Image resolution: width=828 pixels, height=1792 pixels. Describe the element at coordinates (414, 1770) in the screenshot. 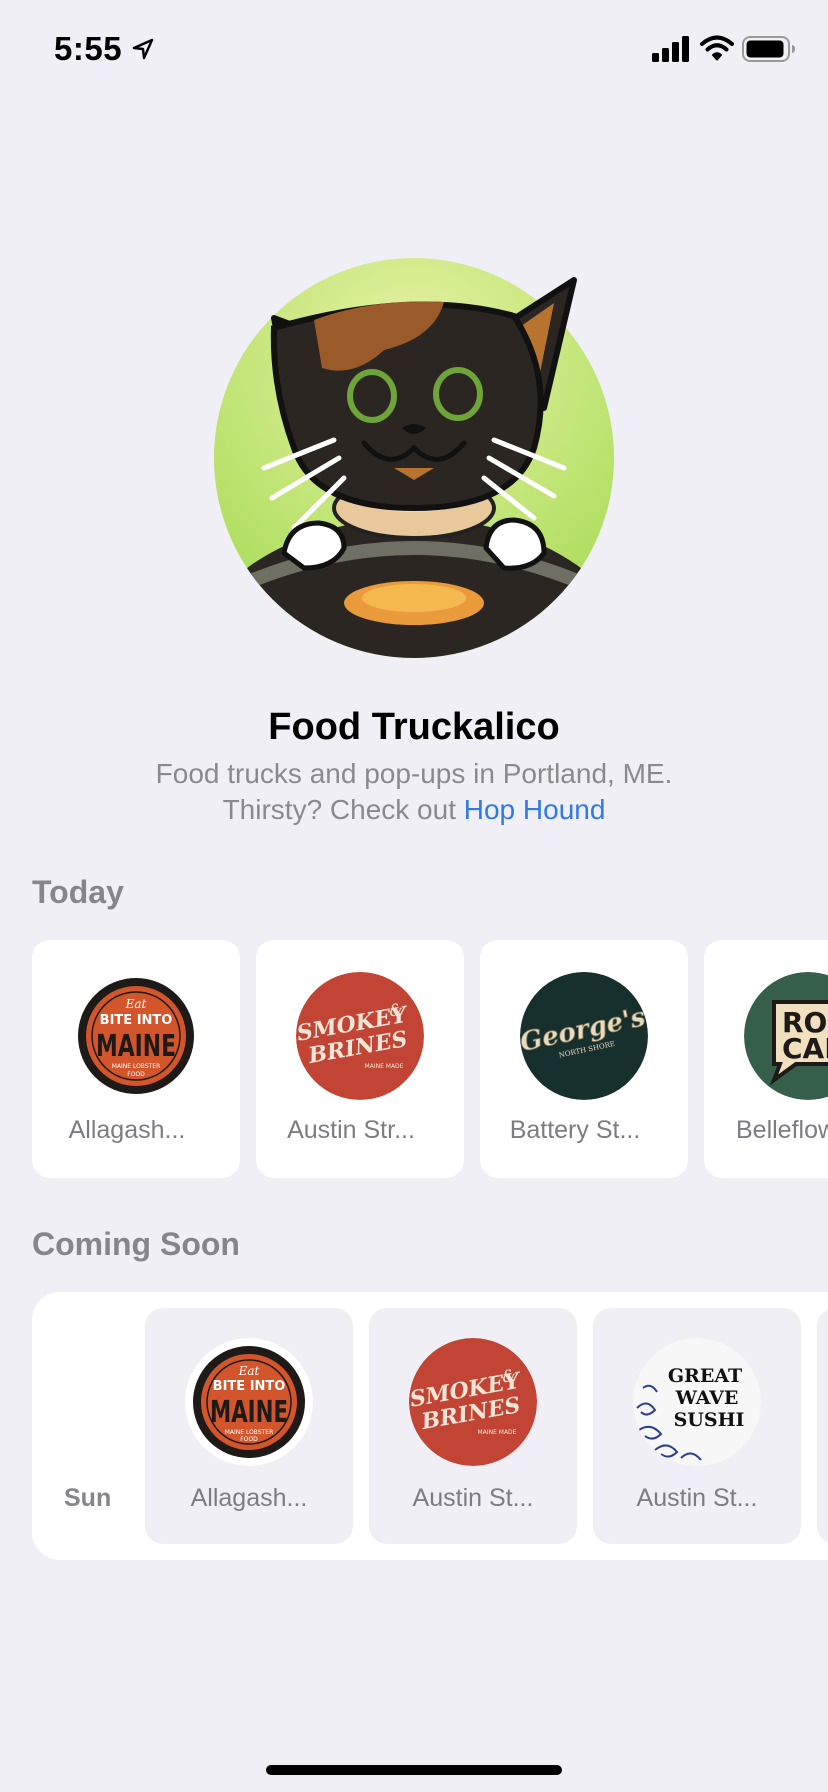

I see `home-indicator` at that location.